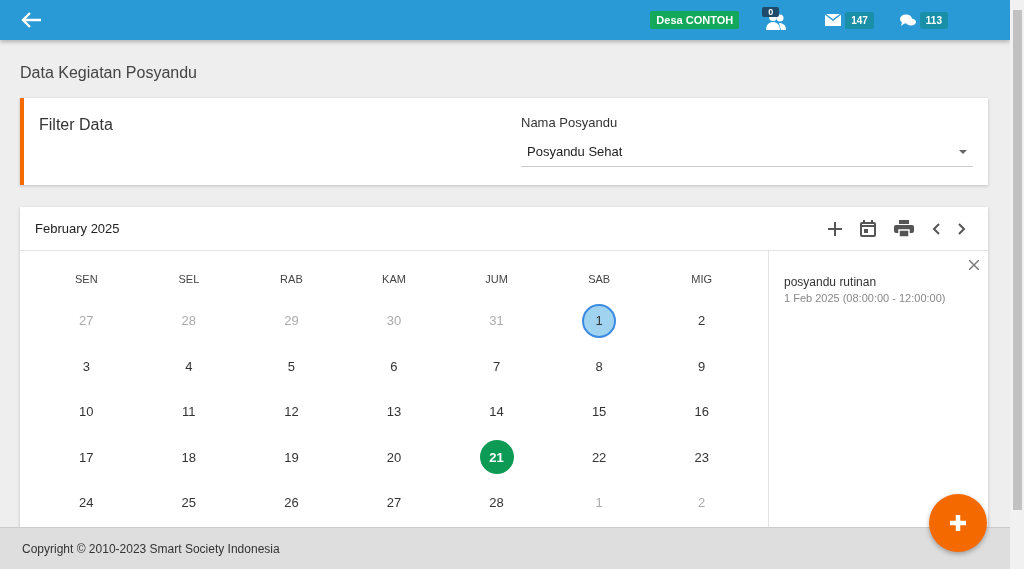 The height and width of the screenshot is (569, 1024). I want to click on weekday-header: SAB, so click(599, 279).